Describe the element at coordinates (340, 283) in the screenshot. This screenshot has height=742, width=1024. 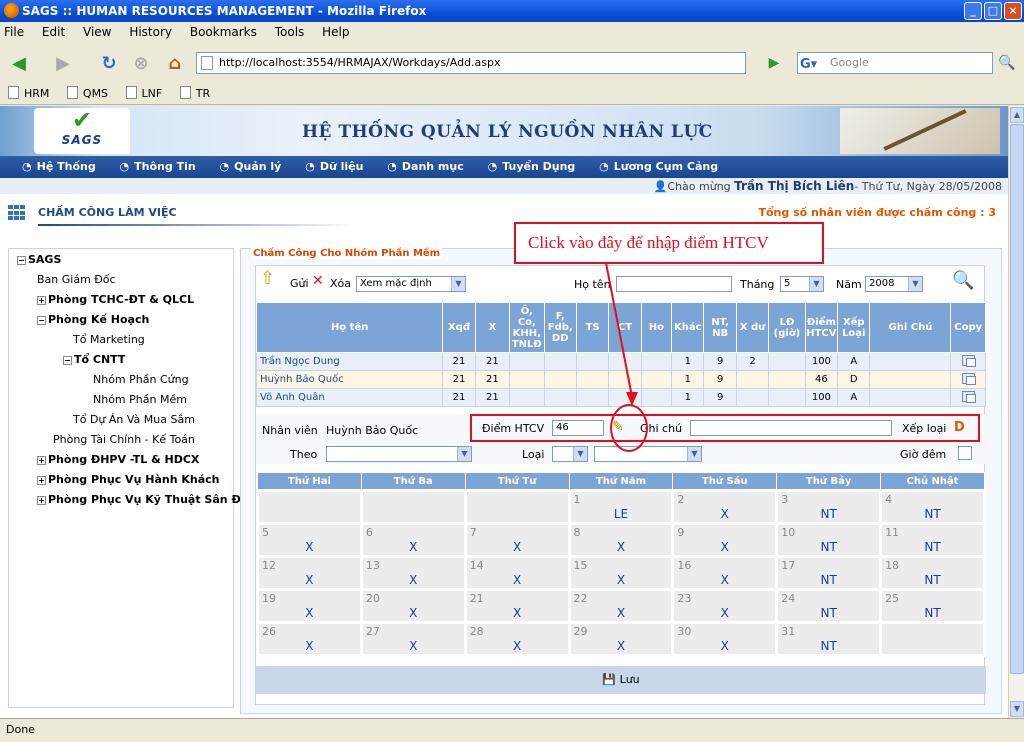
I see `delete-button: Xóa` at that location.